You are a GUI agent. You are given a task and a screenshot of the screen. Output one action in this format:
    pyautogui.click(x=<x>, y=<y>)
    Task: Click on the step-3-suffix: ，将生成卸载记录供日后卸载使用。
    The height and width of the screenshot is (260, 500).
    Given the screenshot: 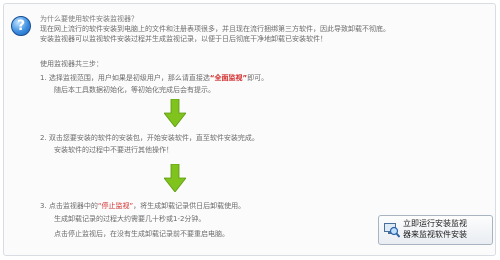 What is the action you would take?
    pyautogui.click(x=189, y=206)
    